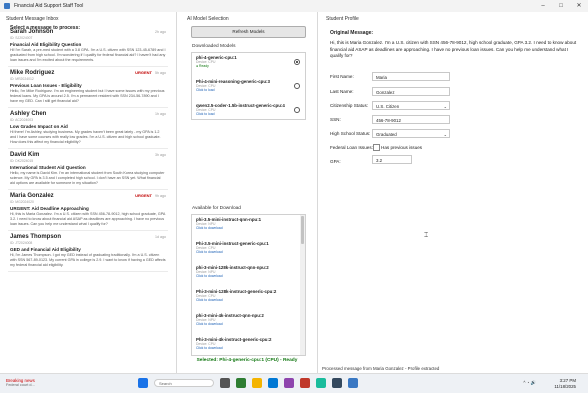  I want to click on last-name-field: Gonzalez, so click(411, 91).